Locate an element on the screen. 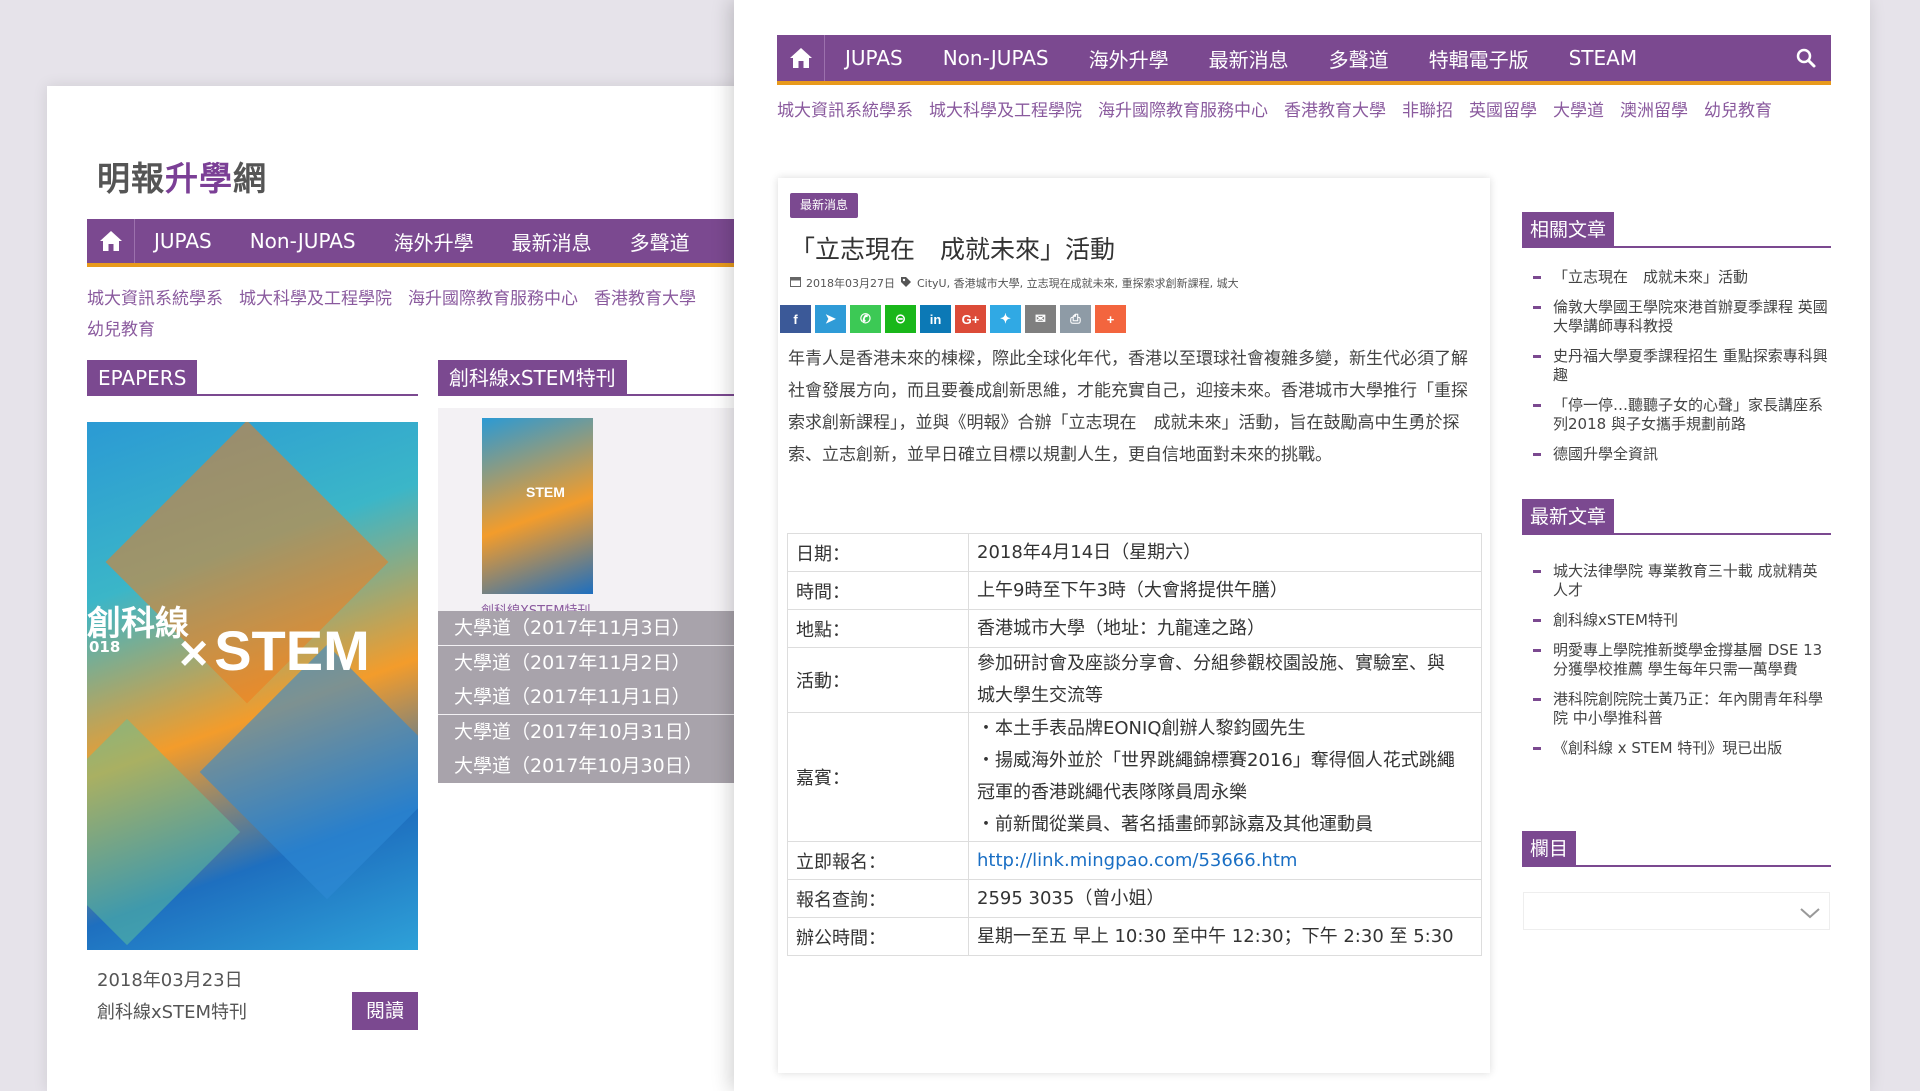  info-row: 報名查詢： 2595 3035（曾小姐） is located at coordinates (1134, 898).